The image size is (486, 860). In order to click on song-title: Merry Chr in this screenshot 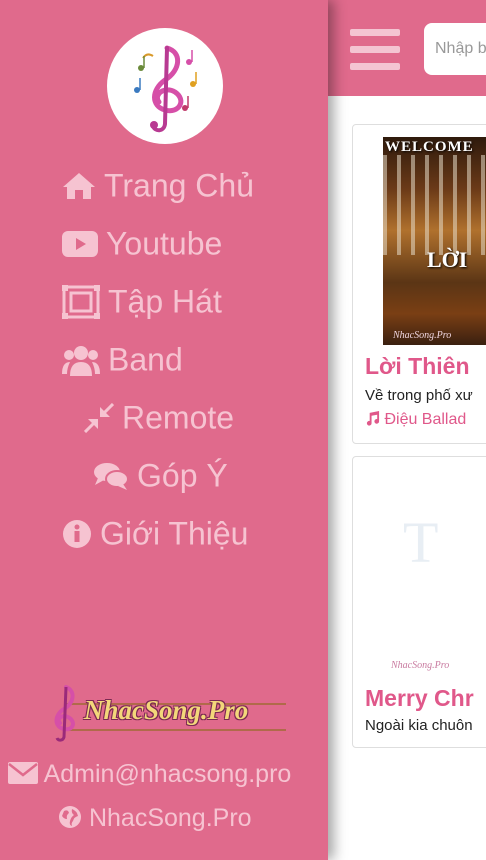, I will do `click(419, 698)`.